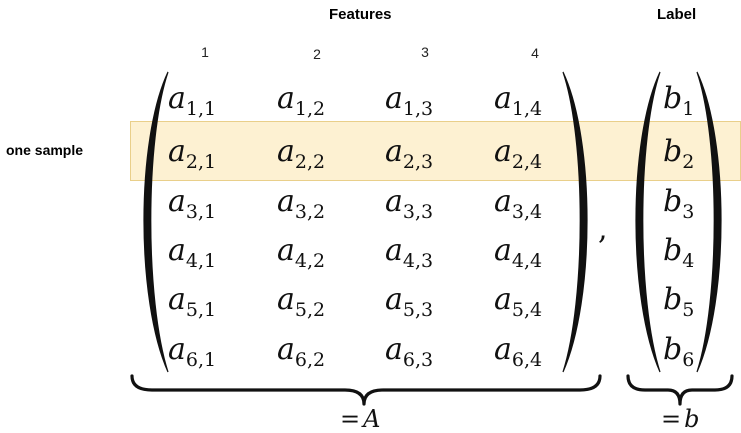  Describe the element at coordinates (680, 419) in the screenshot. I see `underbrace-b-label: = b` at that location.